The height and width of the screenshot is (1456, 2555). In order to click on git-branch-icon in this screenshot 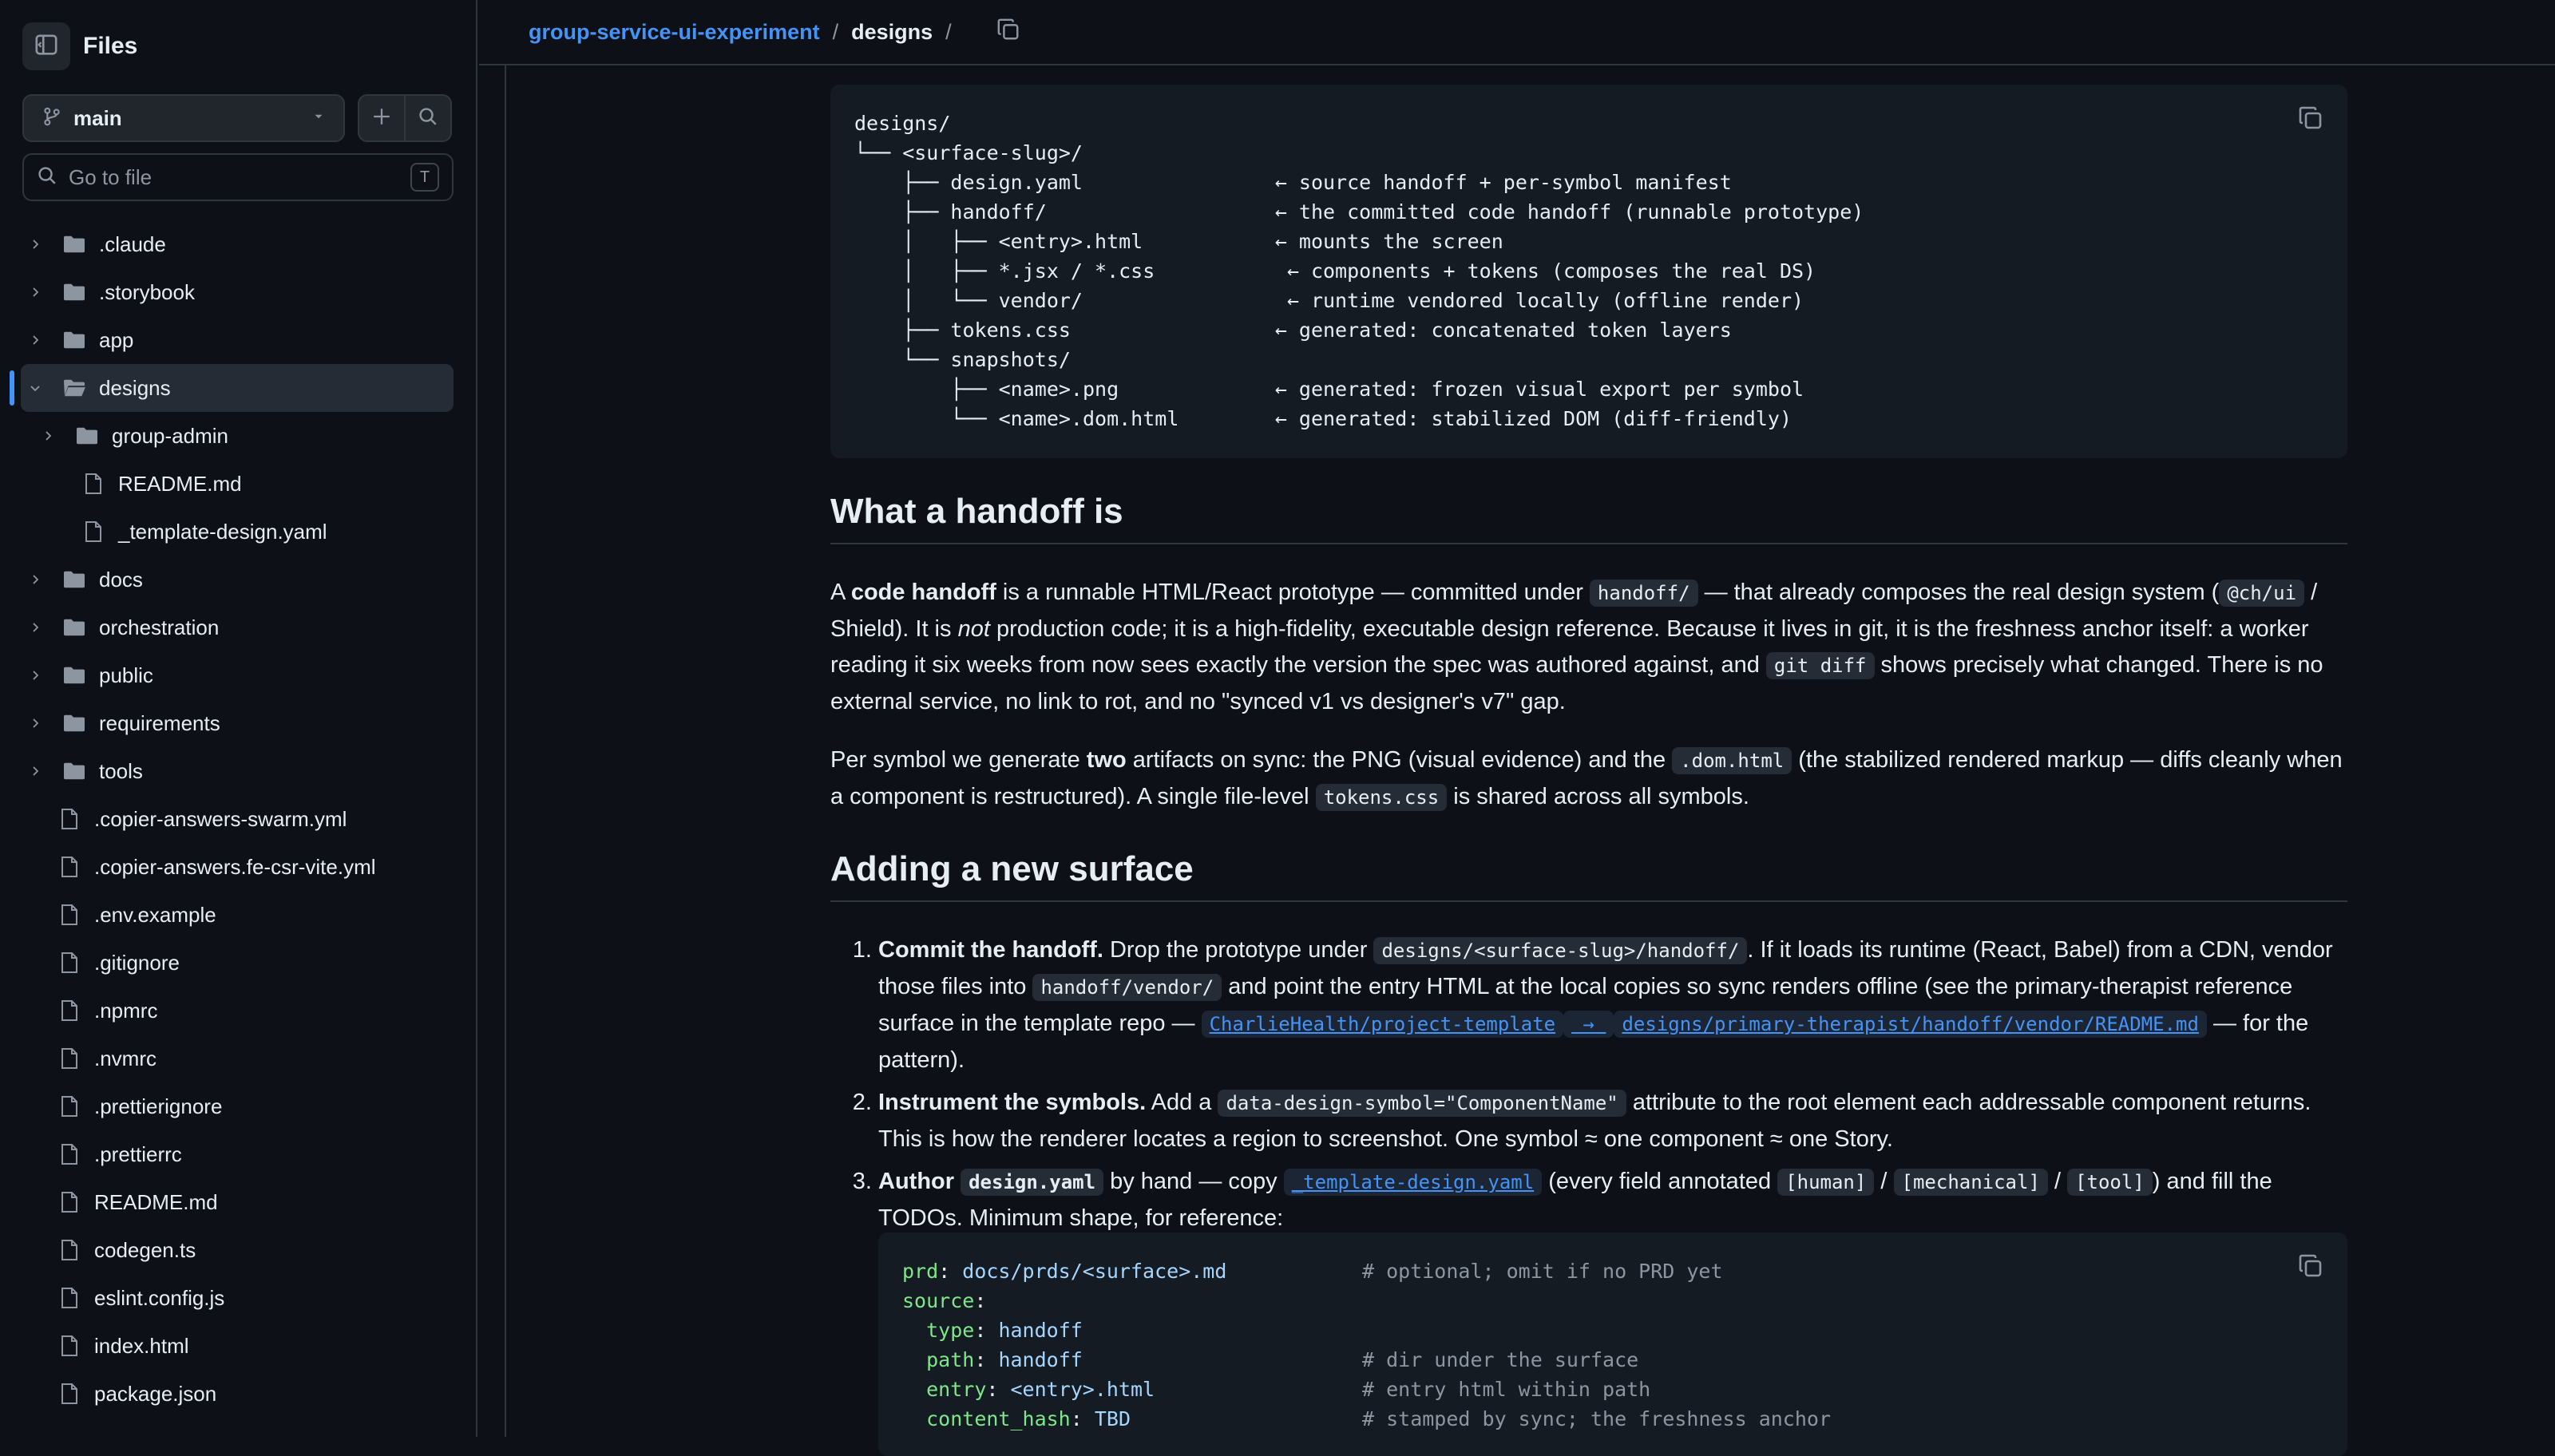, I will do `click(52, 119)`.